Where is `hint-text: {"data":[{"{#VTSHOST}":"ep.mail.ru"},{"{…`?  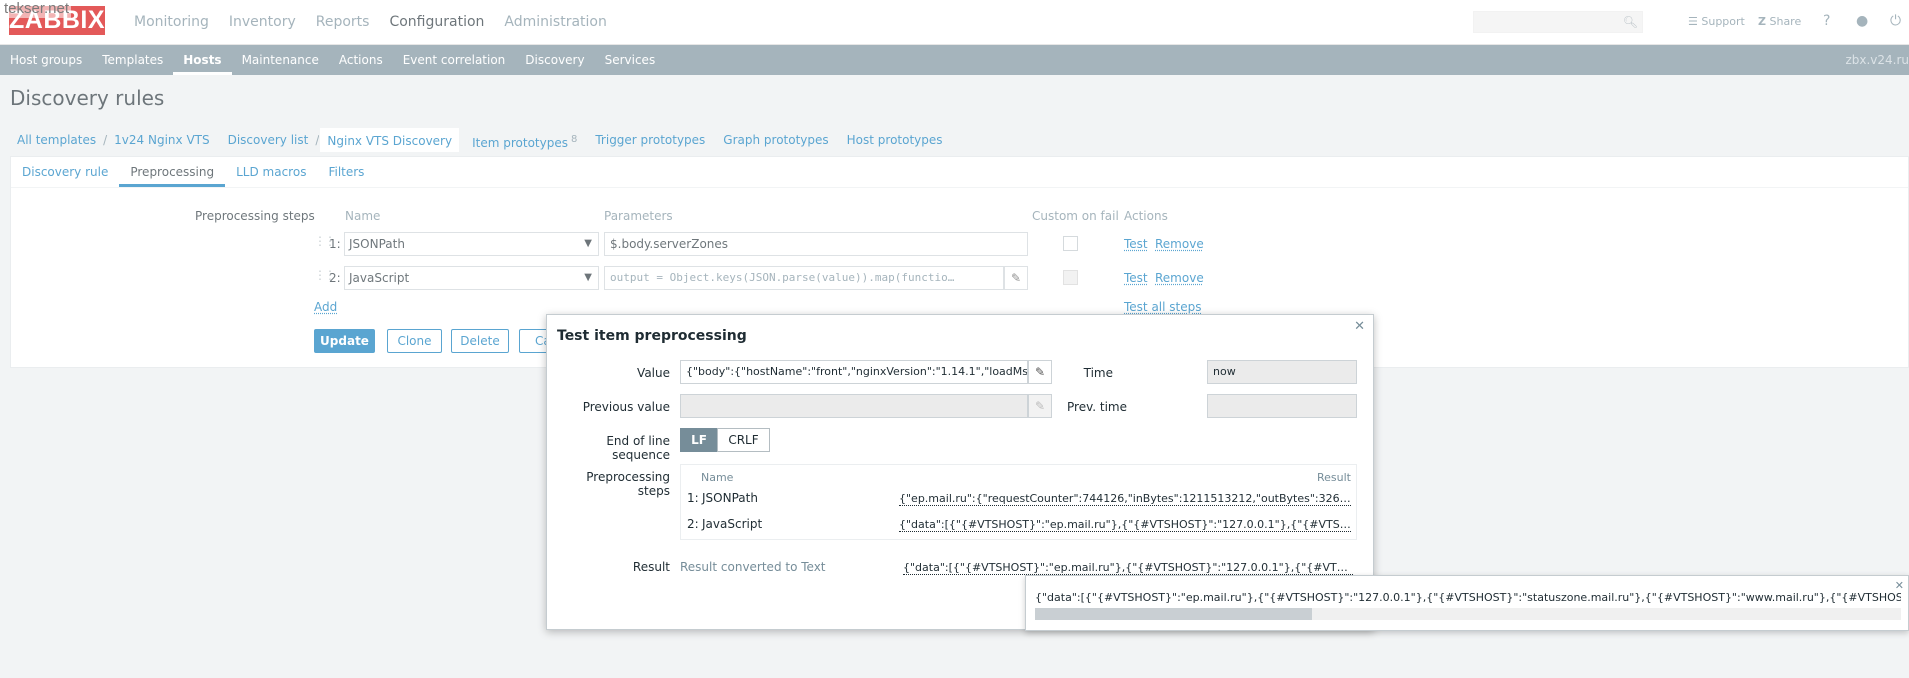
hint-text: {"data":[{"{#VTSHOST}":"ep.mail.ru"},{"{… is located at coordinates (1468, 597).